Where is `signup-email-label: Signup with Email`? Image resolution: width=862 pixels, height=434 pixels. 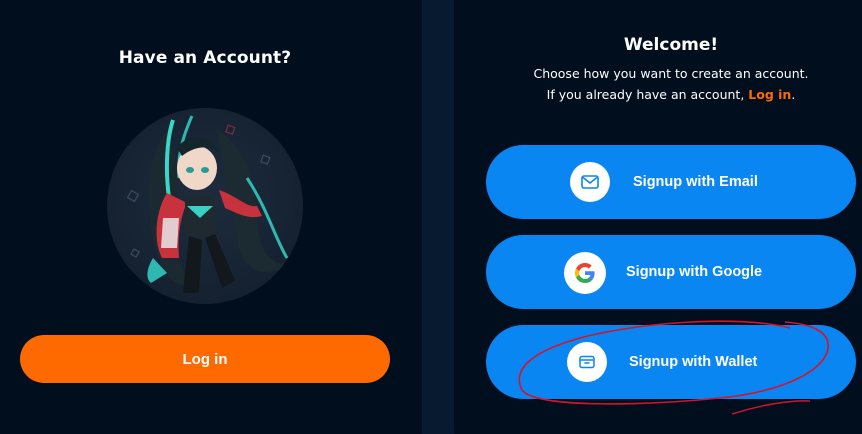 signup-email-label: Signup with Email is located at coordinates (695, 182).